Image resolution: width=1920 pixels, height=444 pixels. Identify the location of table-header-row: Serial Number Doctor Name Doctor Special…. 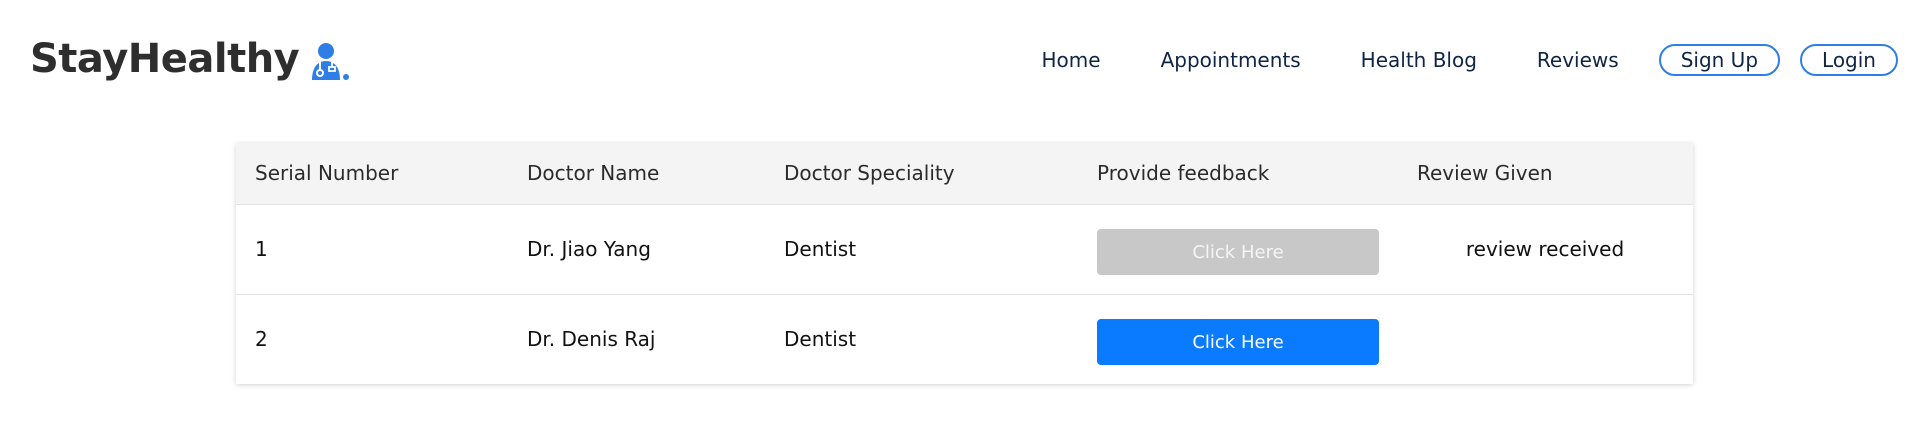
(964, 174).